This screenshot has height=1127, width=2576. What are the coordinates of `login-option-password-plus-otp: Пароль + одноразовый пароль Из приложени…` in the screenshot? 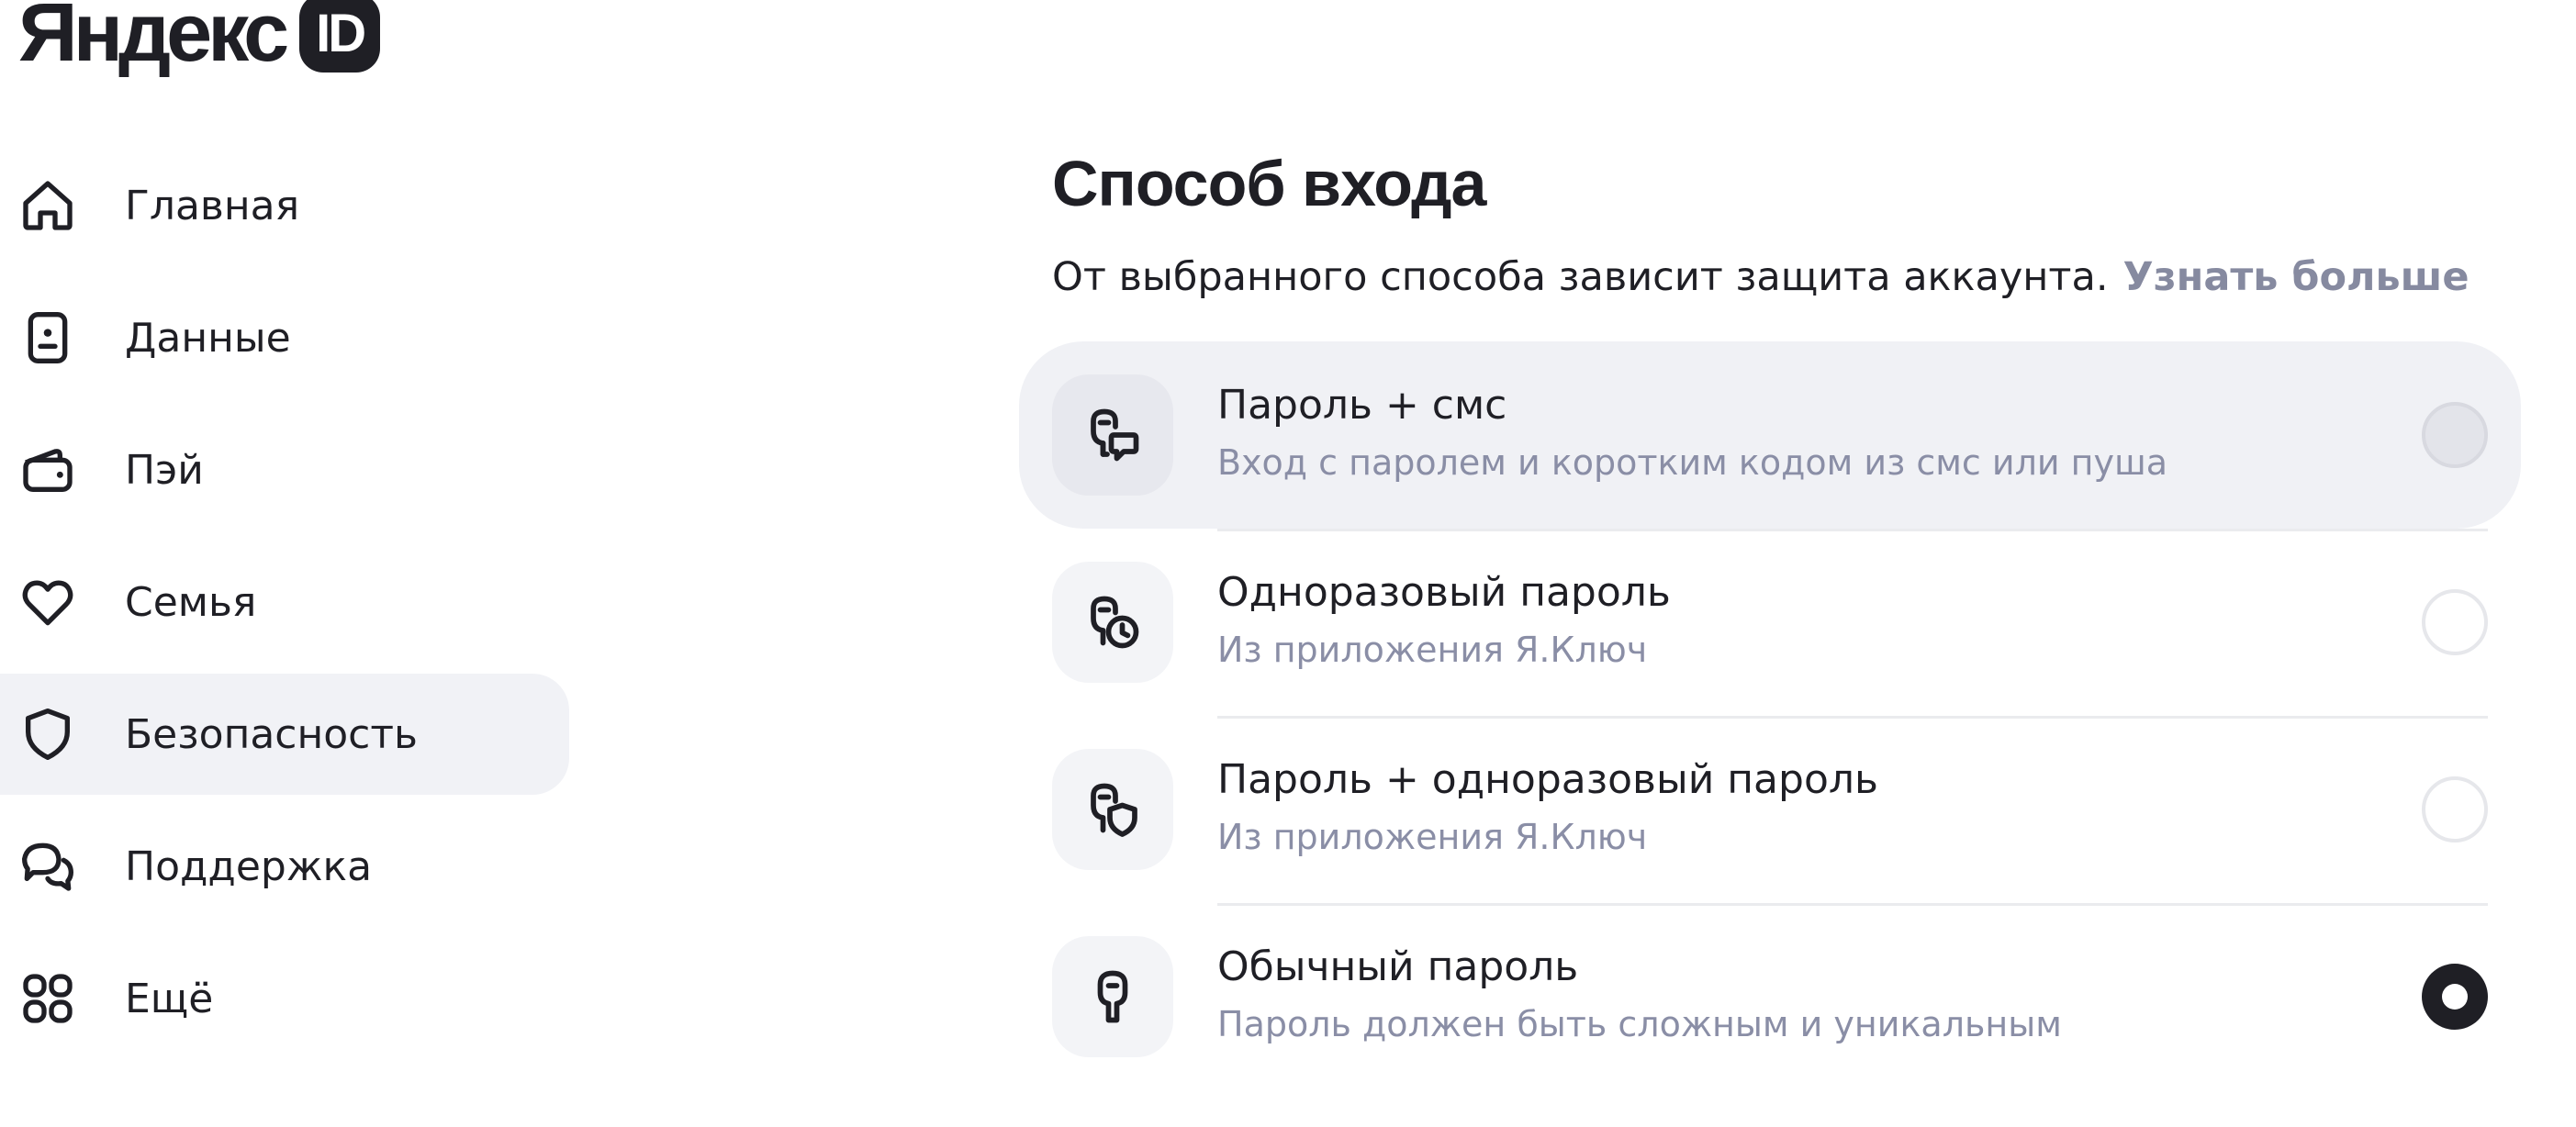 It's located at (1770, 810).